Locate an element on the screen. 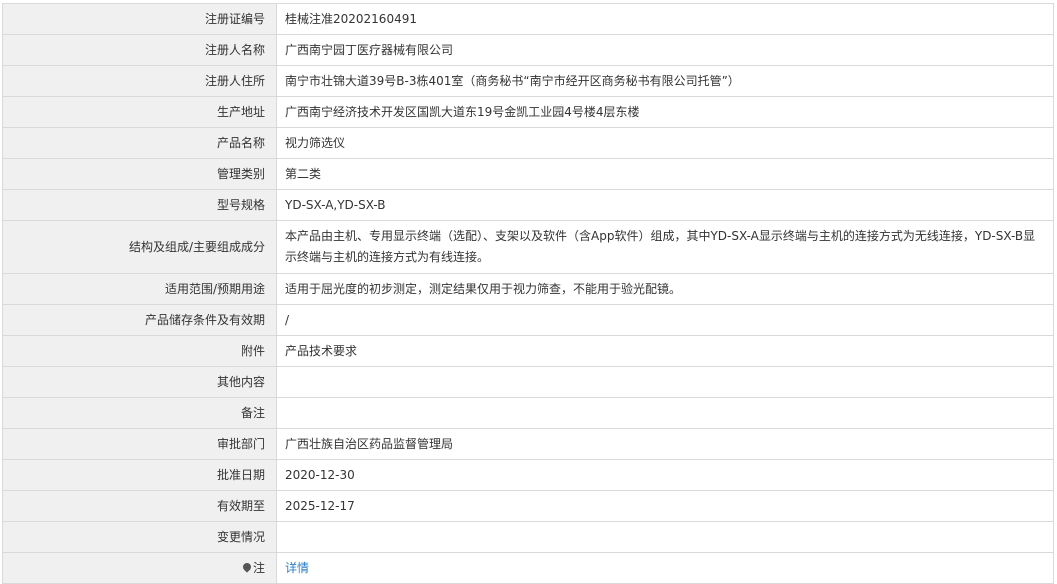 Image resolution: width=1057 pixels, height=584 pixels. label-registration-number: 注册证编号 is located at coordinates (139, 19).